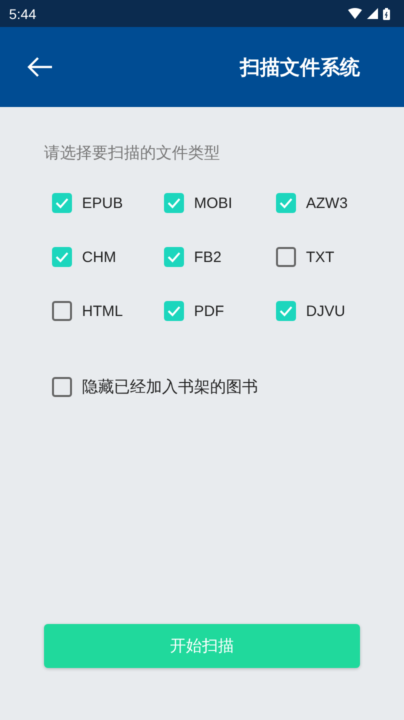  Describe the element at coordinates (40, 67) in the screenshot. I see `back-arrow-icon` at that location.